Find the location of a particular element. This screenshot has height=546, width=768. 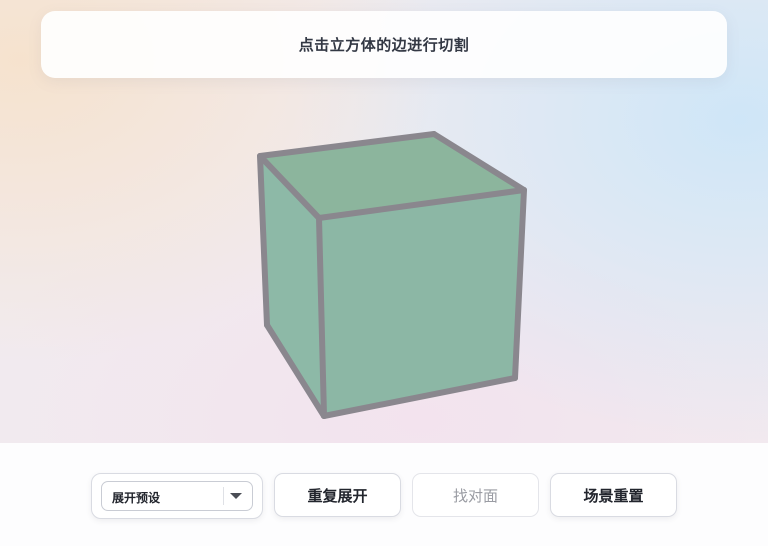

instruction-text: 点击立方体的边进行切割 is located at coordinates (384, 45).